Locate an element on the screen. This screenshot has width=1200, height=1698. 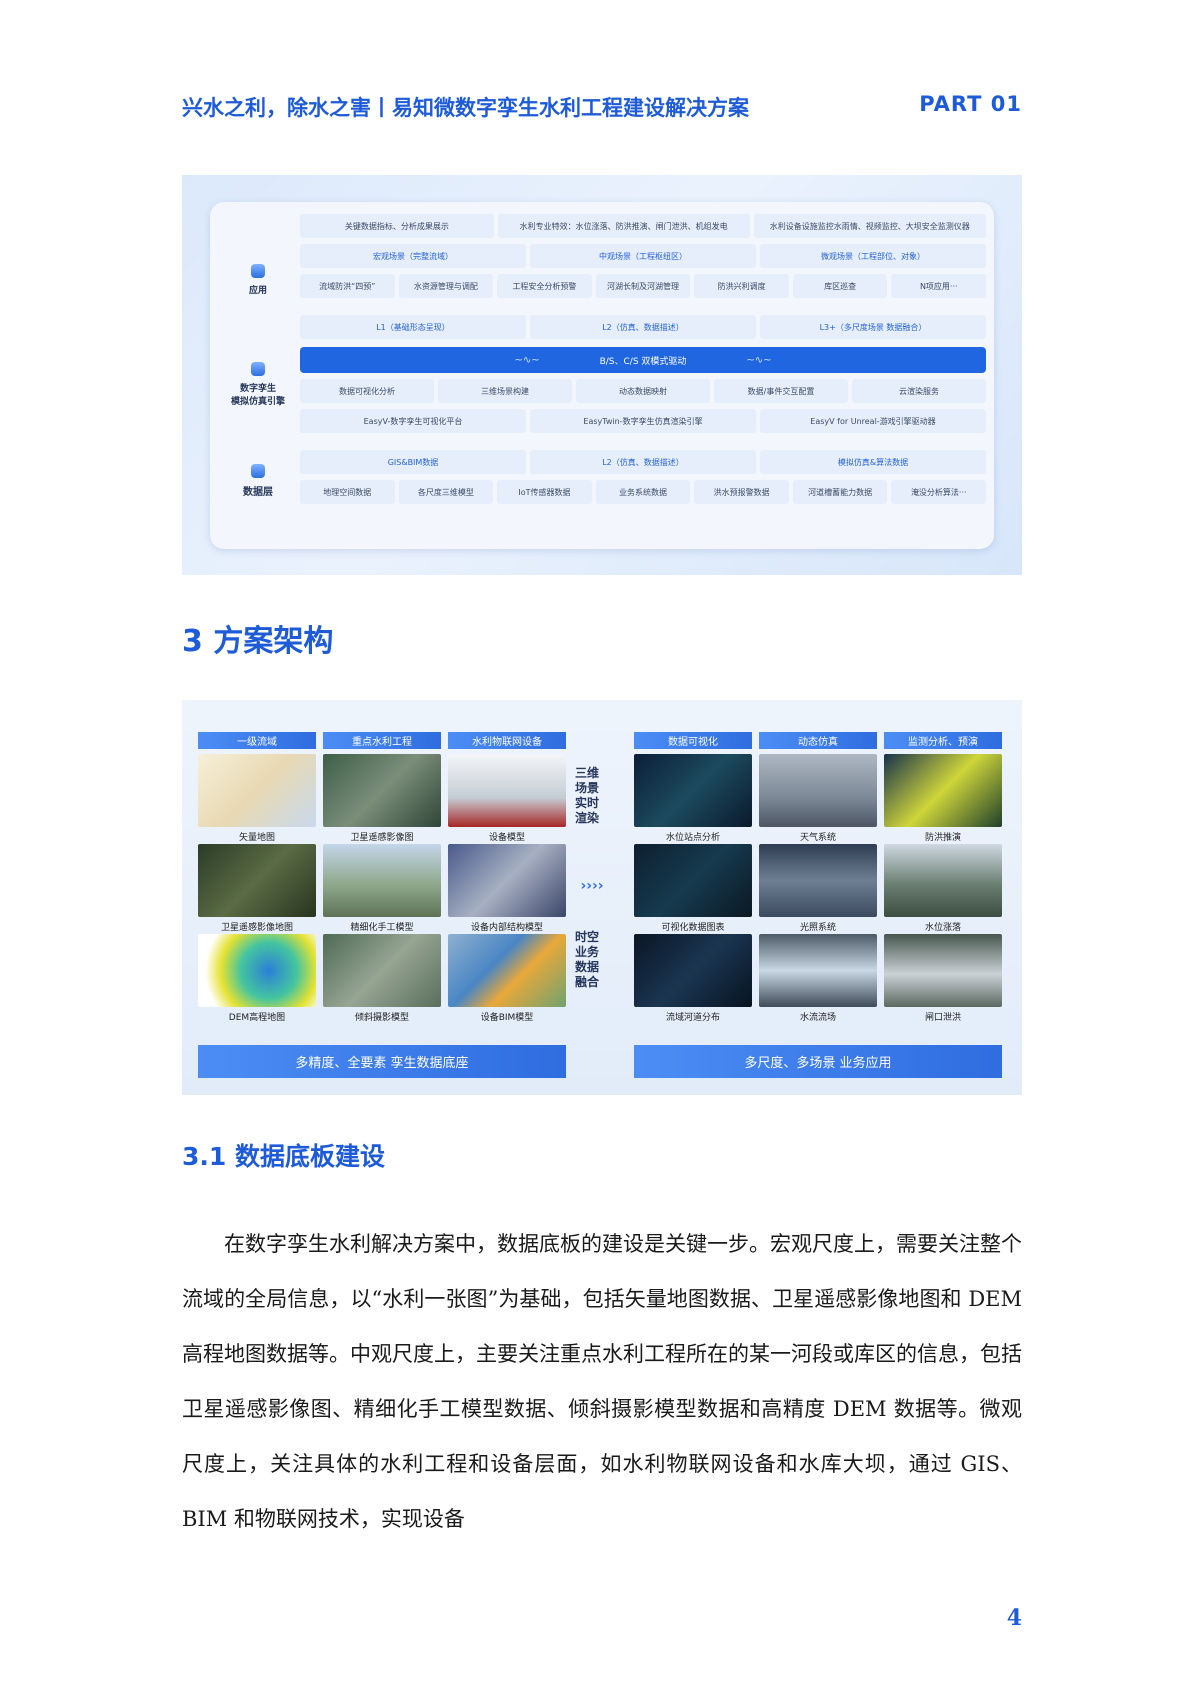
mid-label-fusion: 时空业务数据融合 is located at coordinates (586, 959).